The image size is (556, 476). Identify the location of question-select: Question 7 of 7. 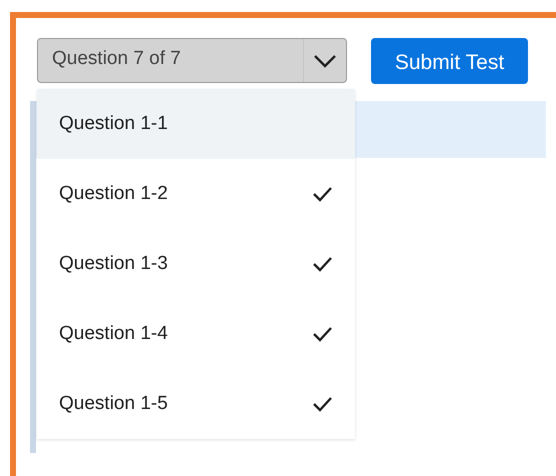
(192, 60).